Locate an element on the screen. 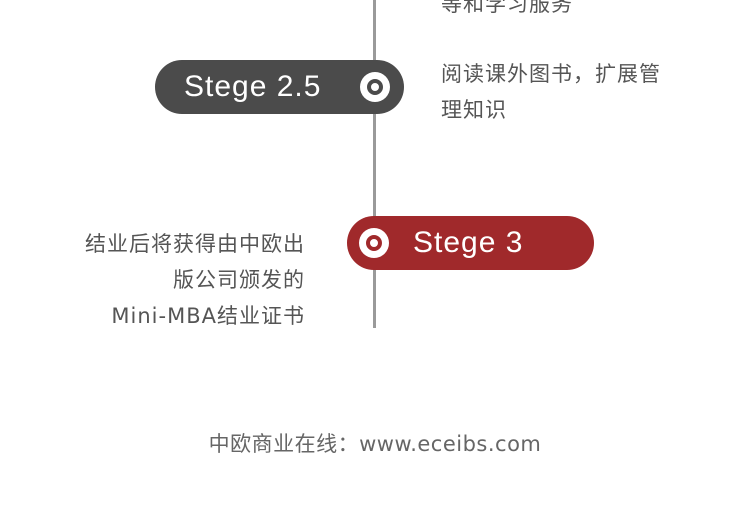 This screenshot has width=750, height=513. stage-3-description-line-3: Mini-MBA结业证书 is located at coordinates (208, 316).